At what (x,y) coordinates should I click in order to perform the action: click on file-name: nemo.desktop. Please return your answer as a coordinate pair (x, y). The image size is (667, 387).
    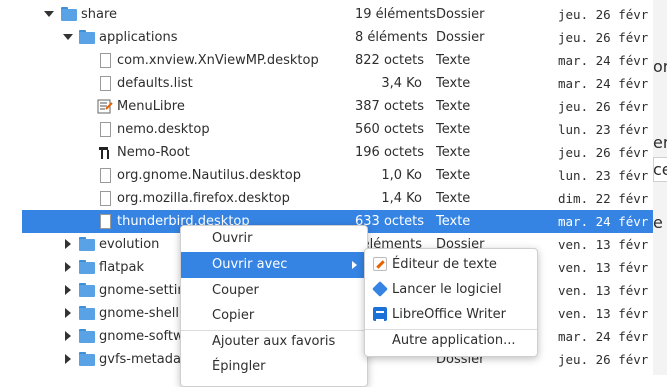
    Looking at the image, I should click on (163, 129).